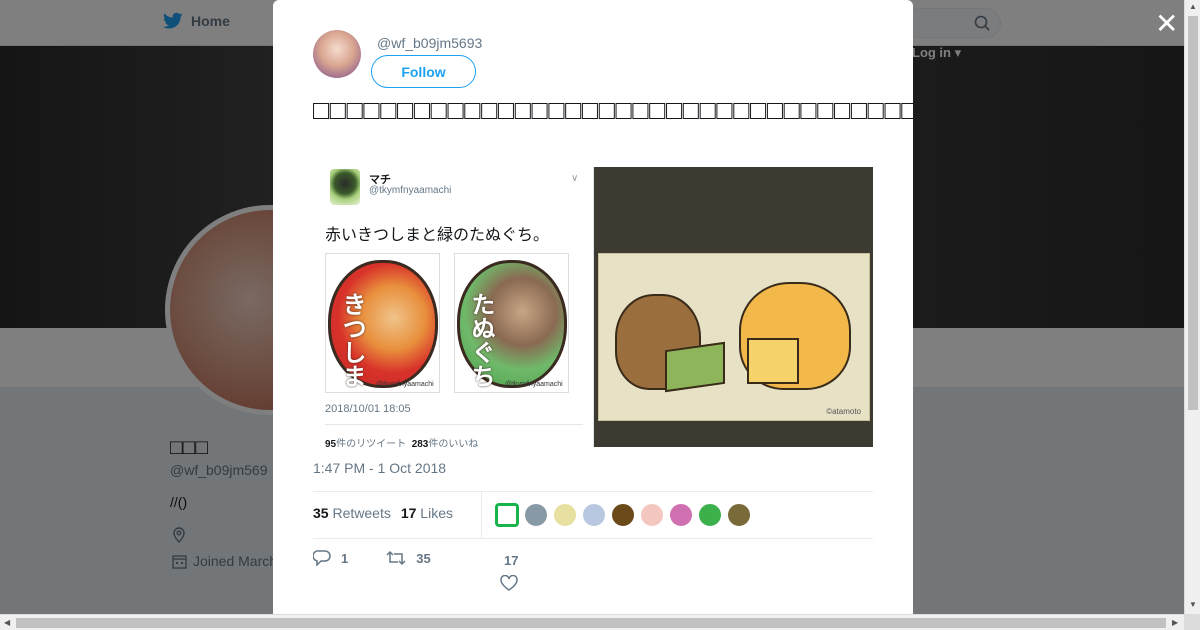  What do you see at coordinates (454, 424) in the screenshot?
I see `embedded-divider` at bounding box center [454, 424].